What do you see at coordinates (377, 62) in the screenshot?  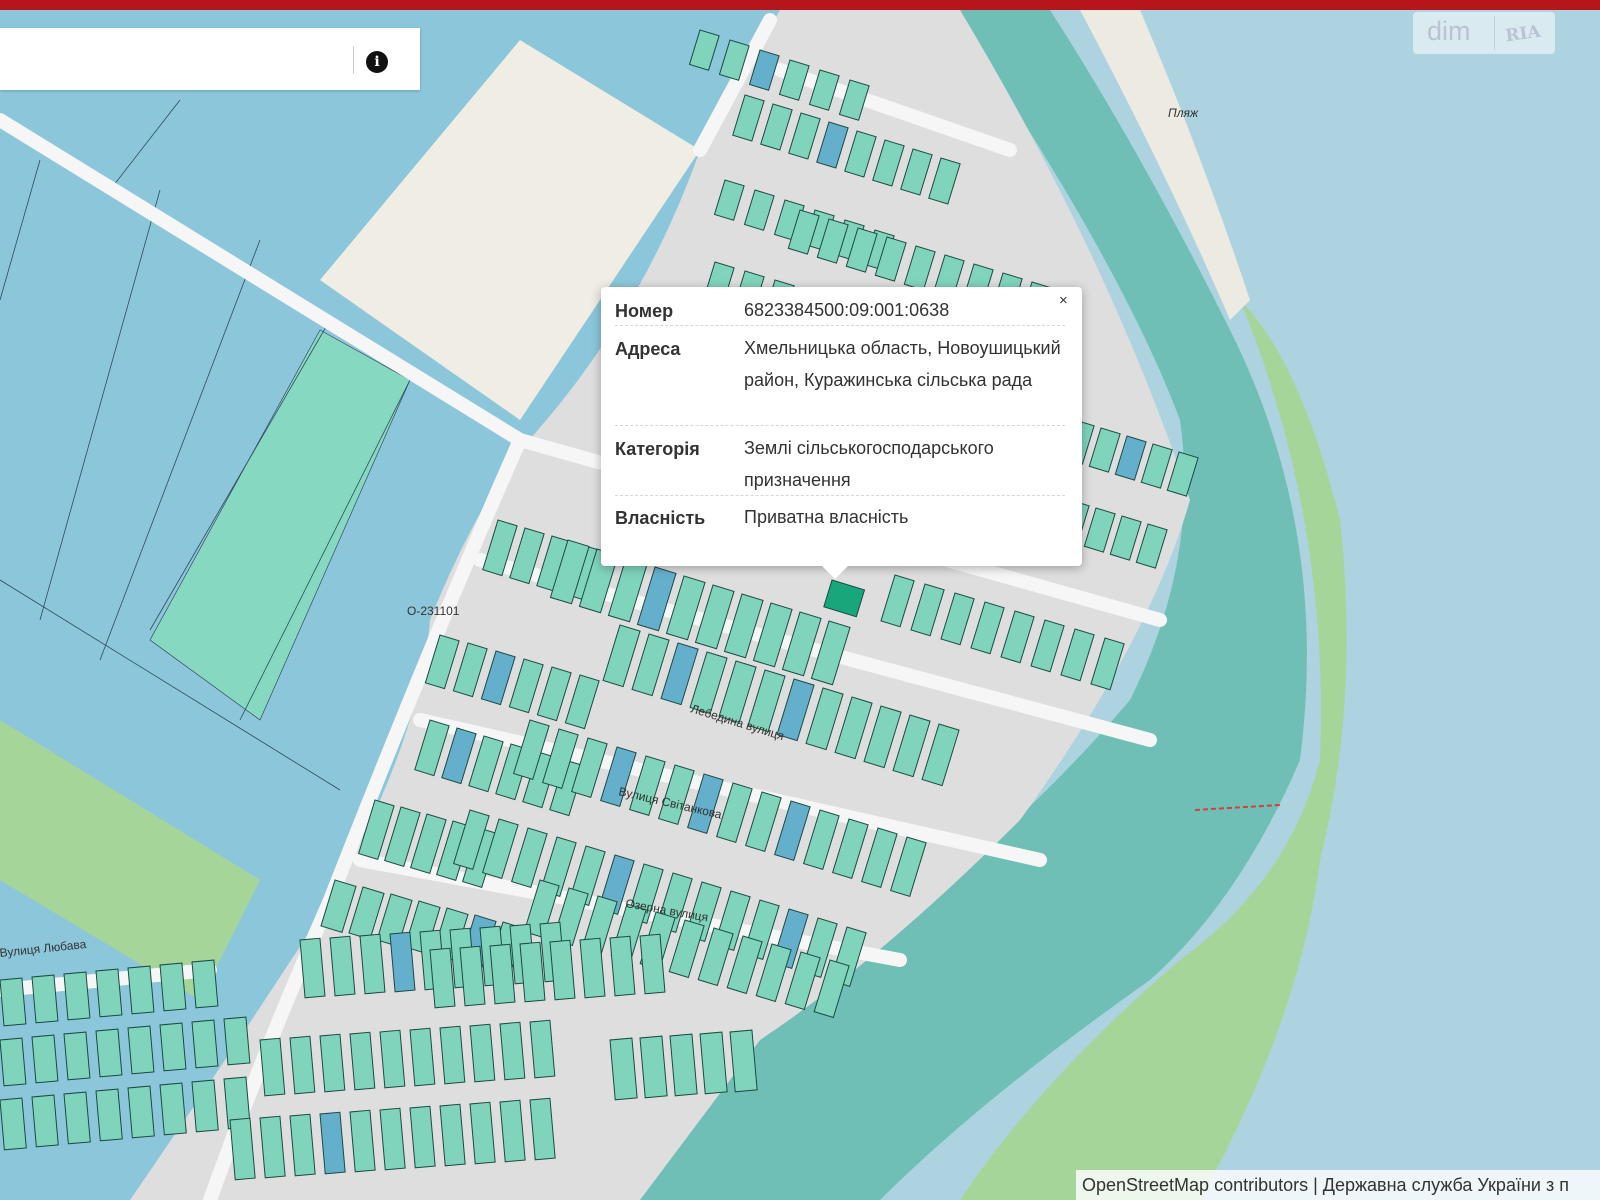 I see `info-icon: i` at bounding box center [377, 62].